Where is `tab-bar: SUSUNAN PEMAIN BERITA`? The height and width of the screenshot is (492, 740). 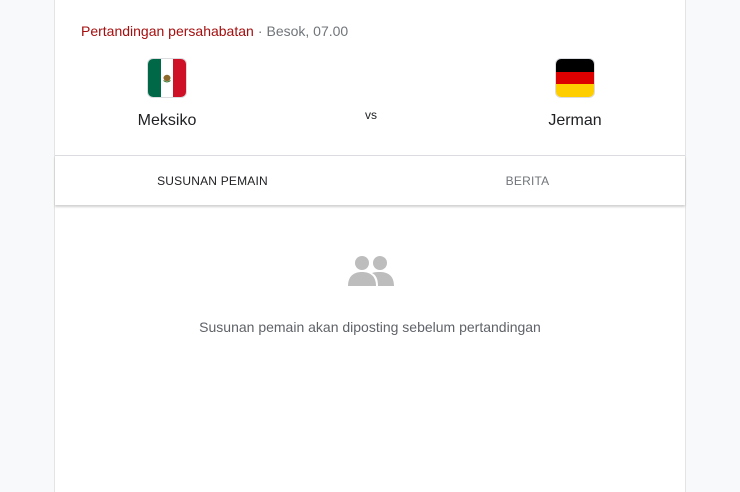
tab-bar: SUSUNAN PEMAIN BERITA is located at coordinates (370, 180).